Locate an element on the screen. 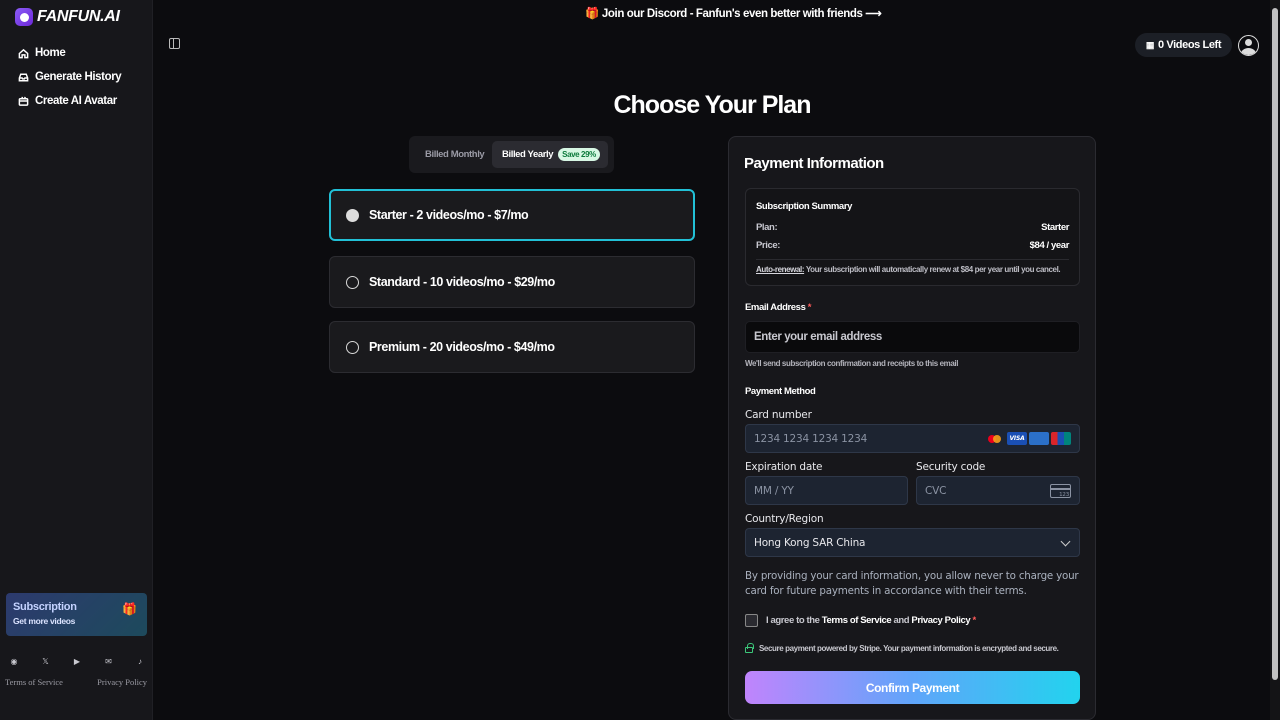 This screenshot has height=720, width=1280. mail-icon: ✉ is located at coordinates (109, 661).